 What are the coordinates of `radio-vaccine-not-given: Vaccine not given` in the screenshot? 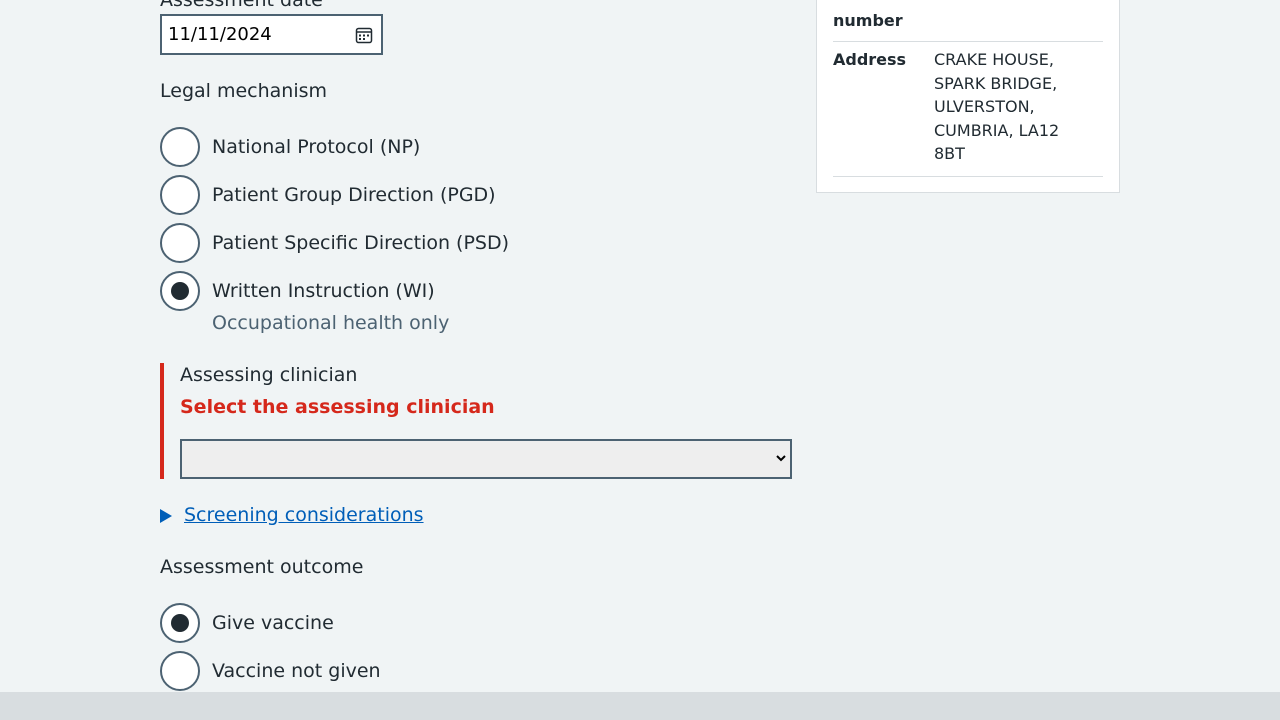 It's located at (270, 671).